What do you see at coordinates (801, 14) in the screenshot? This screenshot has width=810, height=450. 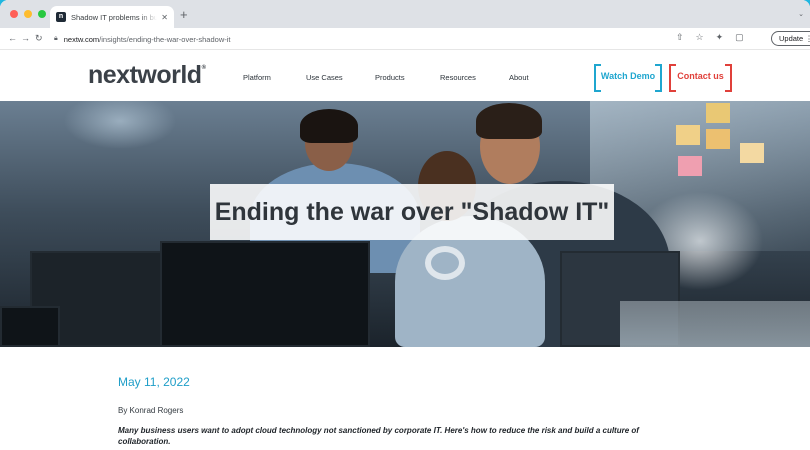 I see `tab-search-chevron-icon: ⌄` at bounding box center [801, 14].